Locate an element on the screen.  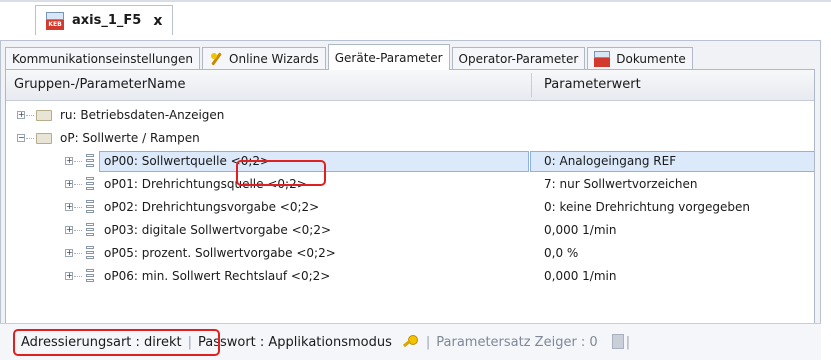
tree-group-ru: + ru: Betriebsdaten-Anzeigen is located at coordinates (410, 115).